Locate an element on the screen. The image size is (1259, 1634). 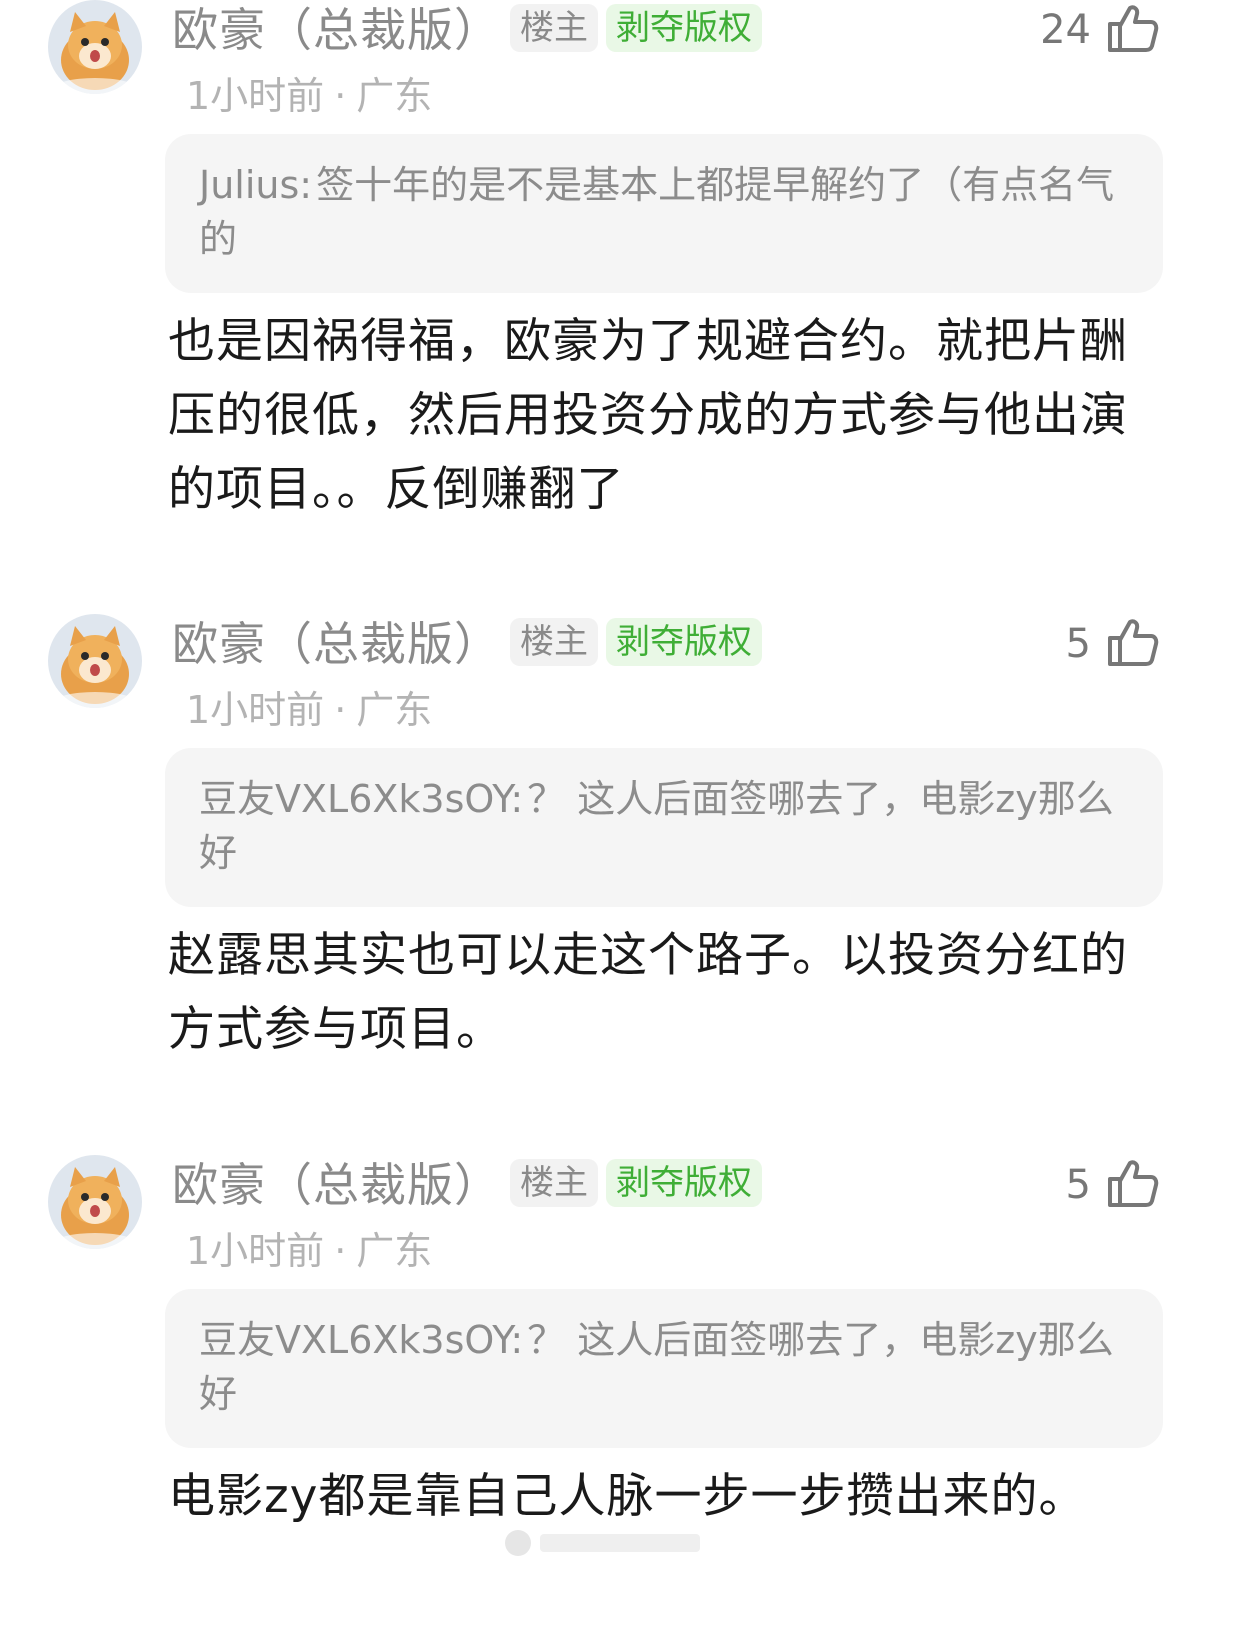
like-count: 24 is located at coordinates (1065, 30).